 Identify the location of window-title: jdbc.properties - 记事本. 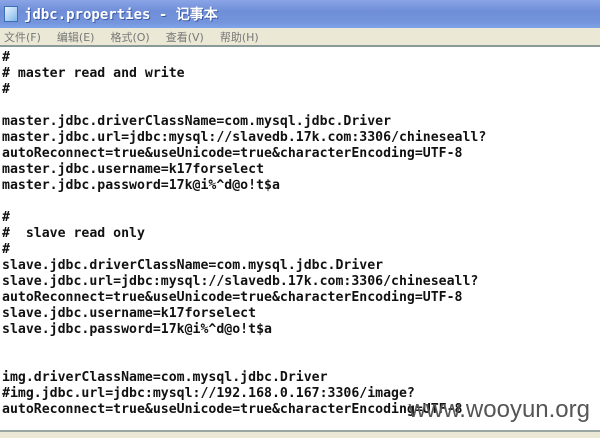
(121, 15).